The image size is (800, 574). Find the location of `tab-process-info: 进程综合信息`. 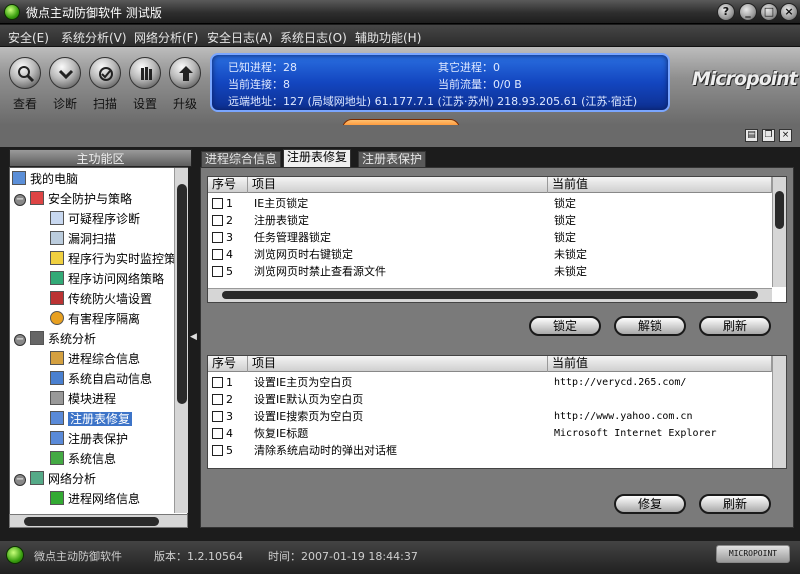

tab-process-info: 进程综合信息 is located at coordinates (241, 159).